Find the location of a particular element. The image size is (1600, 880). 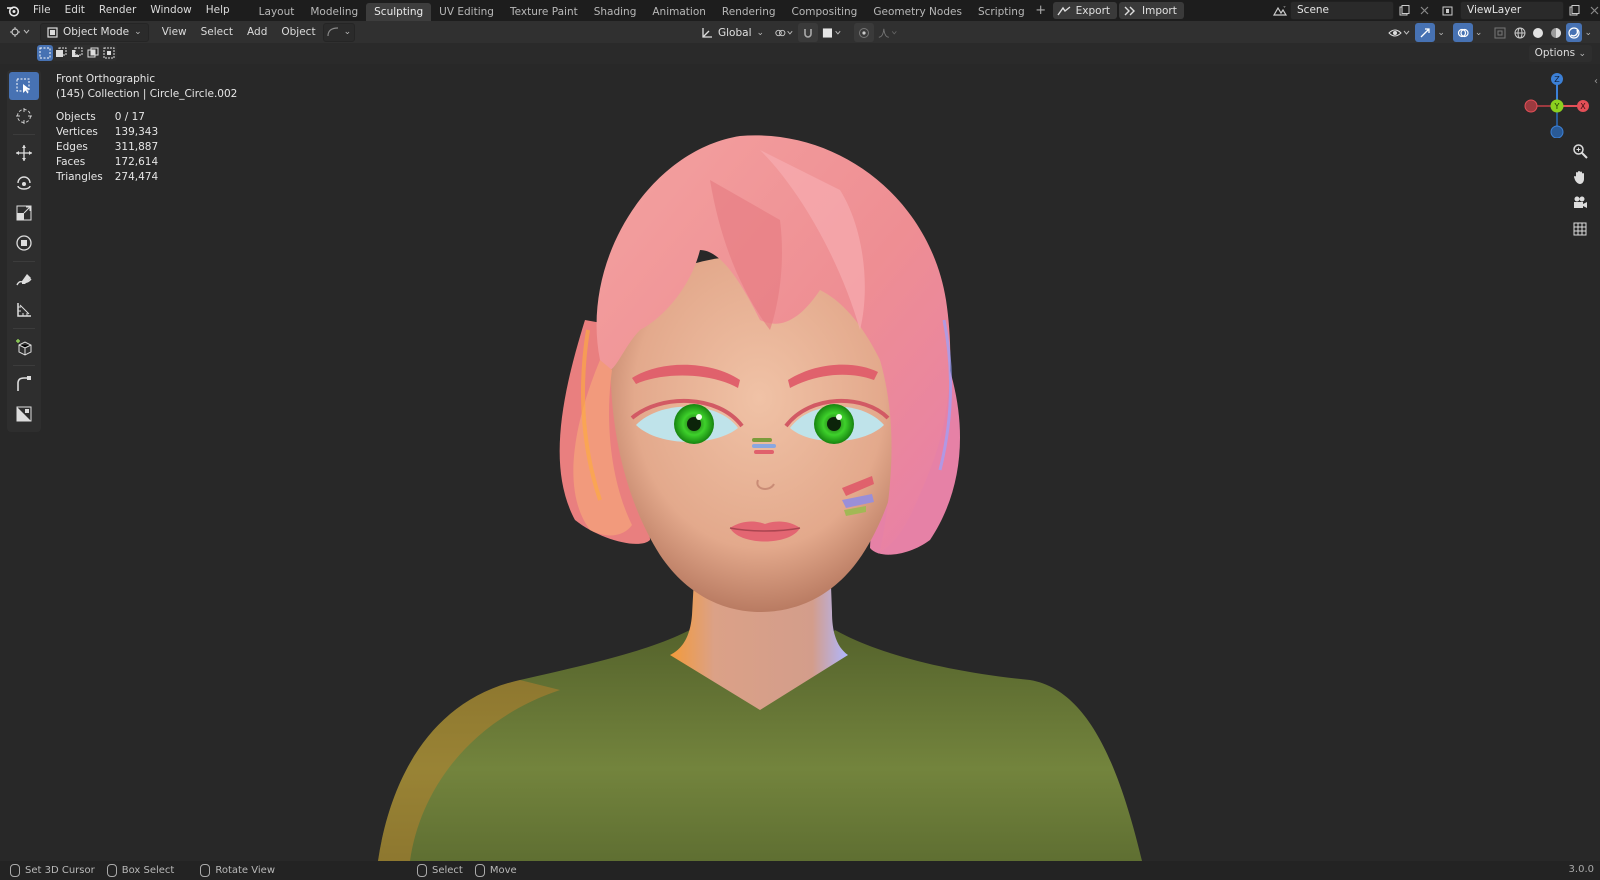

shading-options-chevron-icon: ⌄ is located at coordinates (1588, 33).